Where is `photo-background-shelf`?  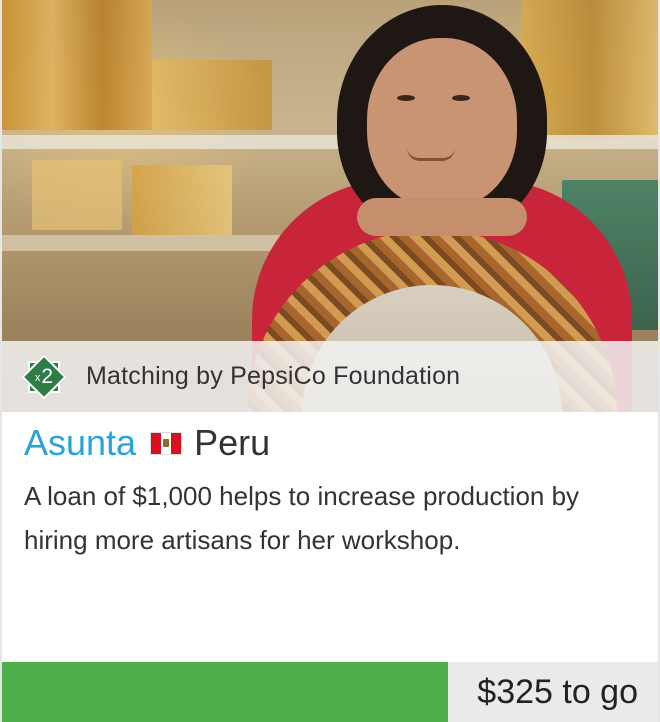
photo-background-shelf is located at coordinates (330, 142).